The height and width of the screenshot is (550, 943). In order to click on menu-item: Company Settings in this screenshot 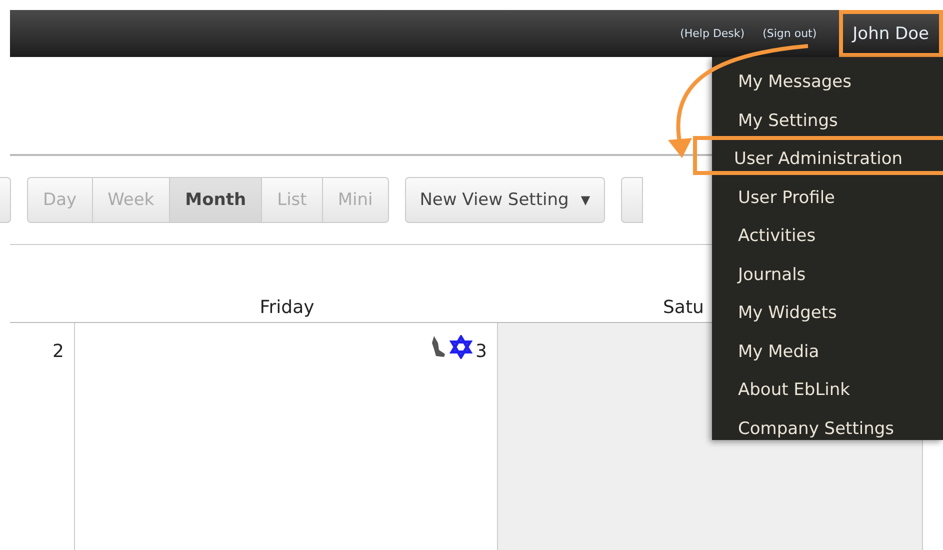, I will do `click(827, 425)`.